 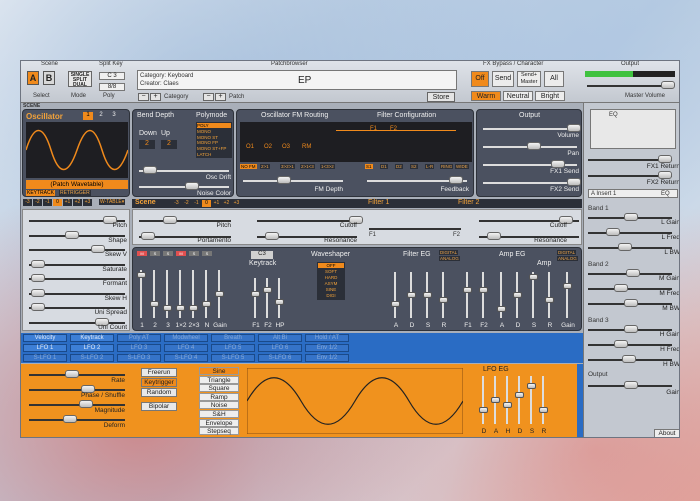 What do you see at coordinates (57, 202) in the screenshot?
I see `octave-3: 0` at bounding box center [57, 202].